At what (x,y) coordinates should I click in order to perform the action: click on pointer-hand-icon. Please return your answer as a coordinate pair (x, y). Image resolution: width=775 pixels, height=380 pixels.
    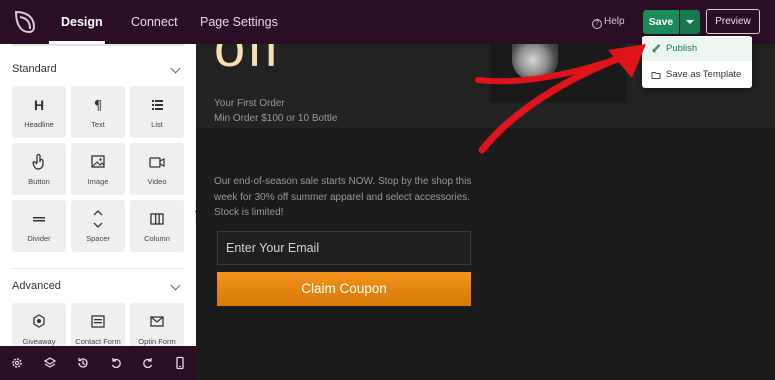
    Looking at the image, I should click on (38, 161).